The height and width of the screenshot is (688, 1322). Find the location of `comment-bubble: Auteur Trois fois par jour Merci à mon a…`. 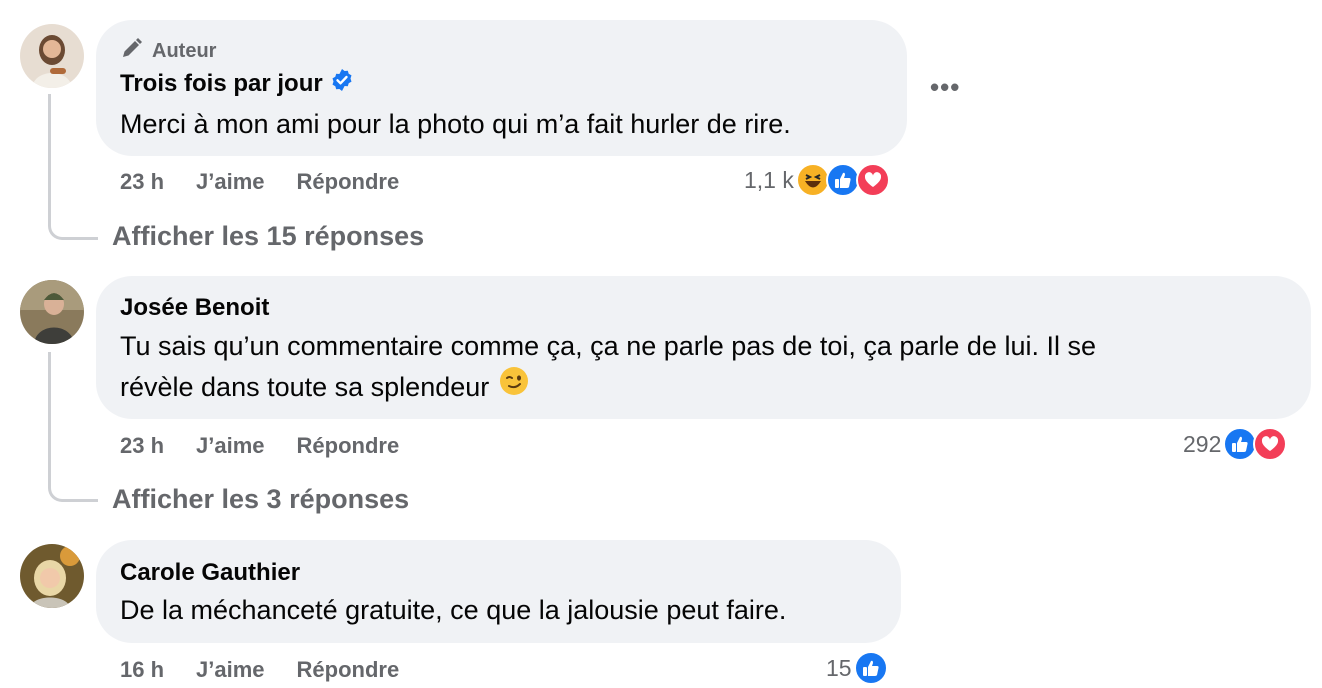

comment-bubble: Auteur Trois fois par jour Merci à mon a… is located at coordinates (501, 88).